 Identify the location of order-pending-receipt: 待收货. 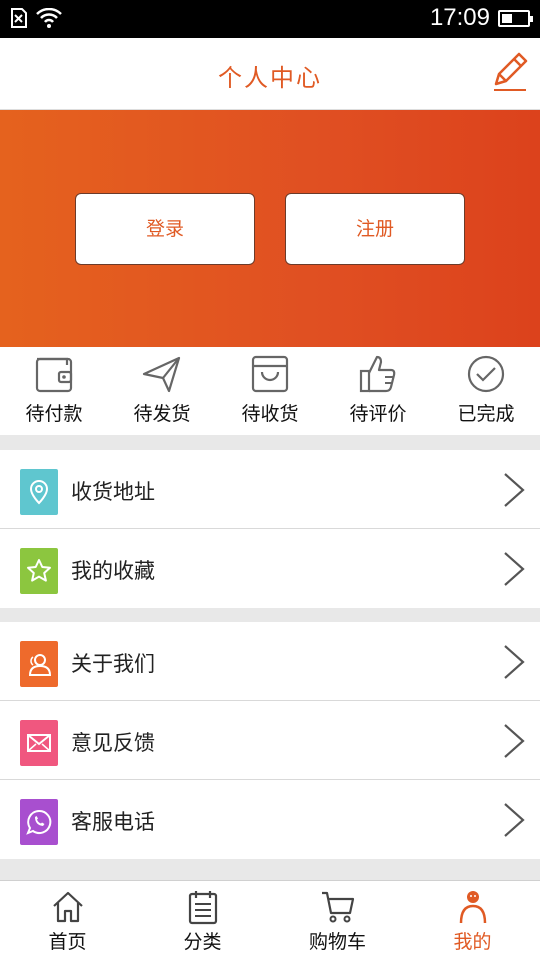
(270, 391).